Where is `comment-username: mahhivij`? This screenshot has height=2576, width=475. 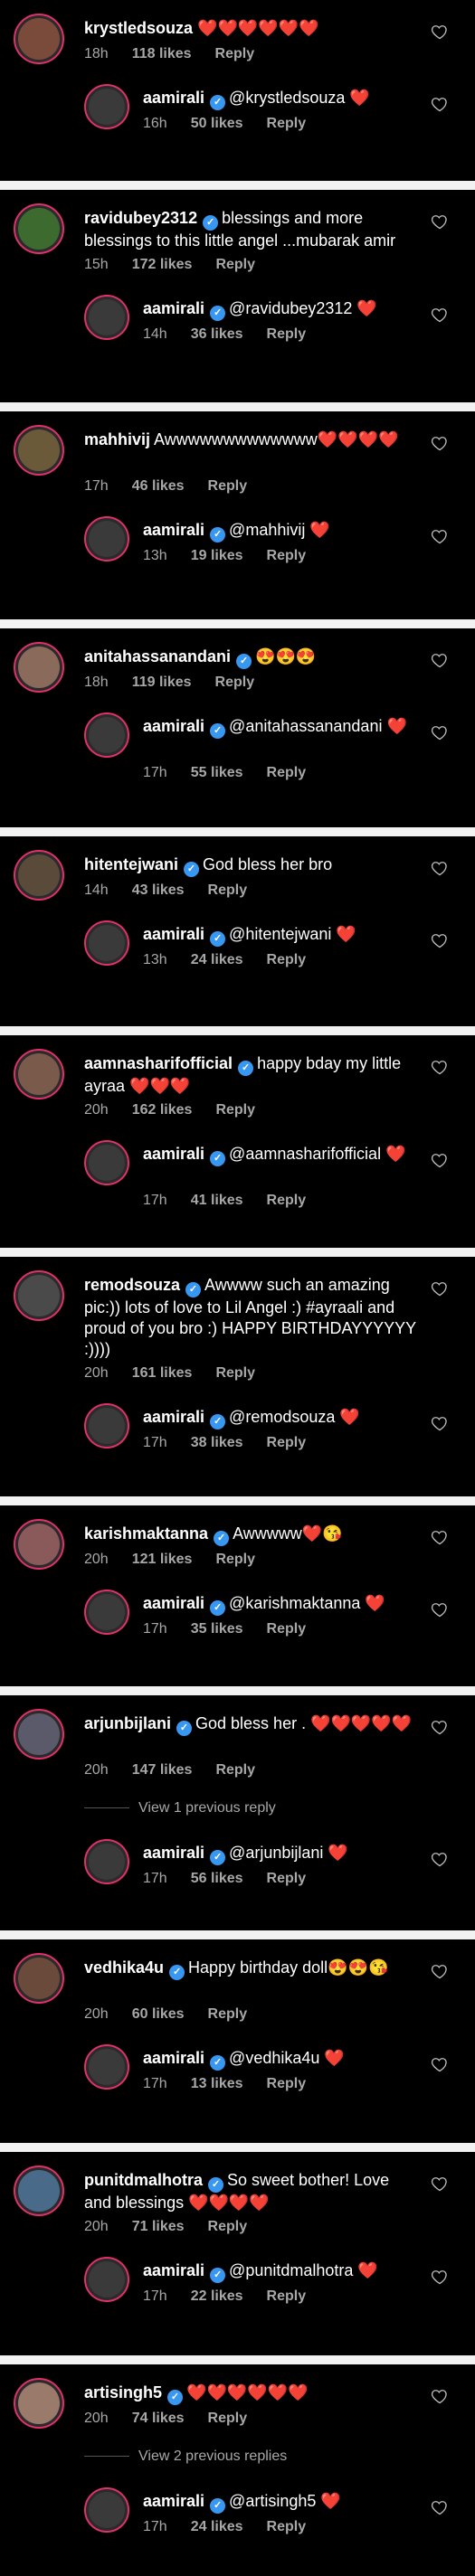 comment-username: mahhivij is located at coordinates (117, 439).